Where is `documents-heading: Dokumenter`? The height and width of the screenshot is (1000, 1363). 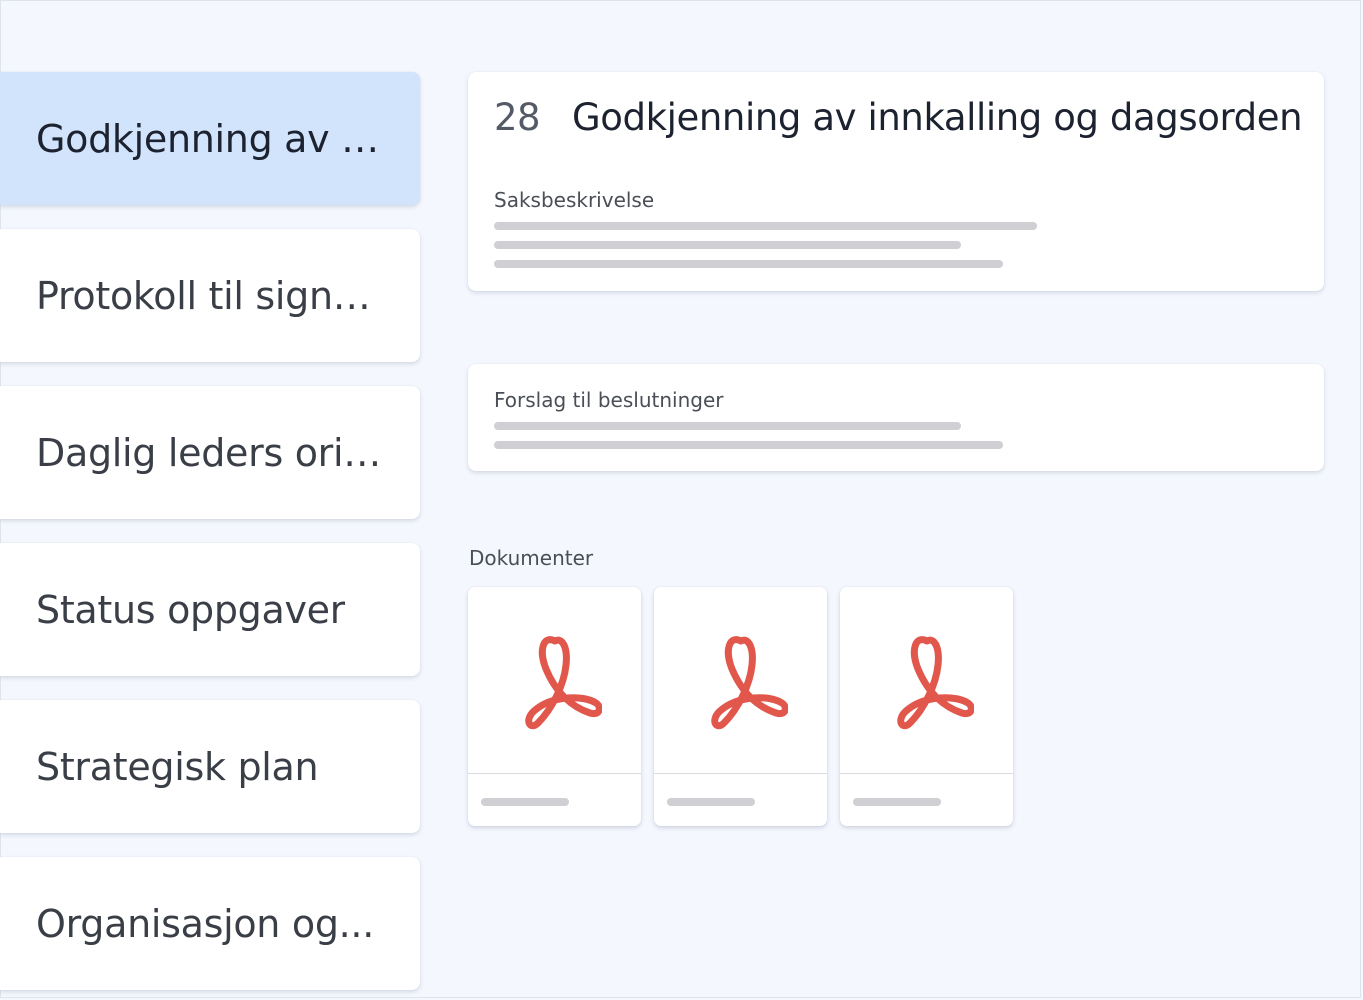
documents-heading: Dokumenter is located at coordinates (531, 558).